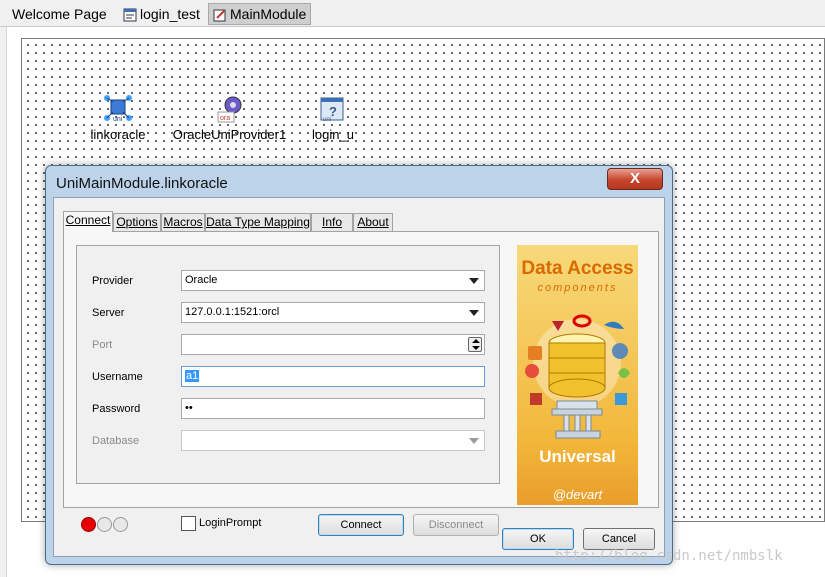  I want to click on watermark-text: http://blog.csdn.net/nmbslk, so click(669, 556).